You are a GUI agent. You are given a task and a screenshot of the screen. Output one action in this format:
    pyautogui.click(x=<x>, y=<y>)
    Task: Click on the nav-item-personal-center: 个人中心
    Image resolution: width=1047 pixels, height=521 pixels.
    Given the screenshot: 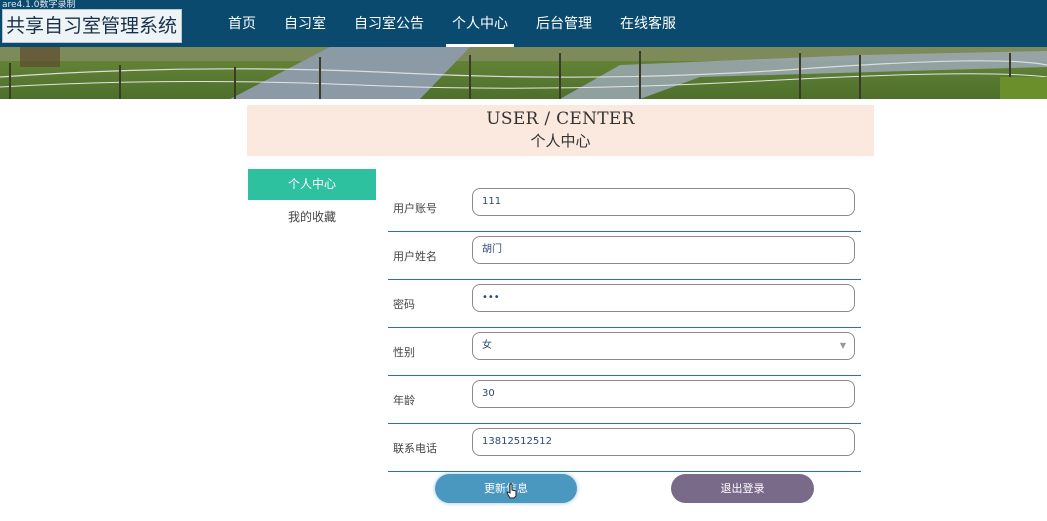 What is the action you would take?
    pyautogui.click(x=480, y=23)
    